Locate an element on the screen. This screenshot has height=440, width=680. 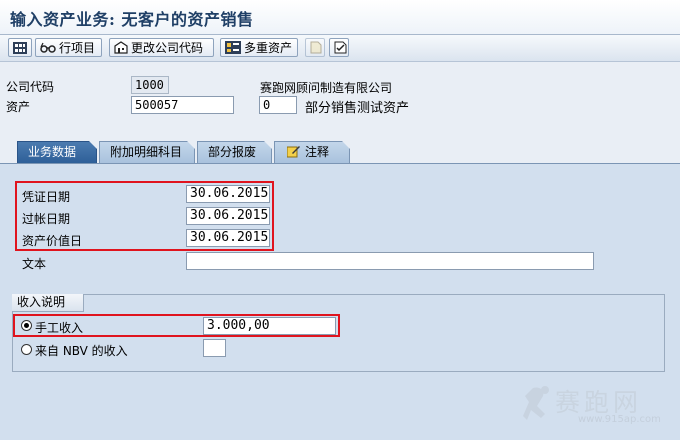
page-title: 输入资产业务: 无客户的资产销售 is located at coordinates (132, 19).